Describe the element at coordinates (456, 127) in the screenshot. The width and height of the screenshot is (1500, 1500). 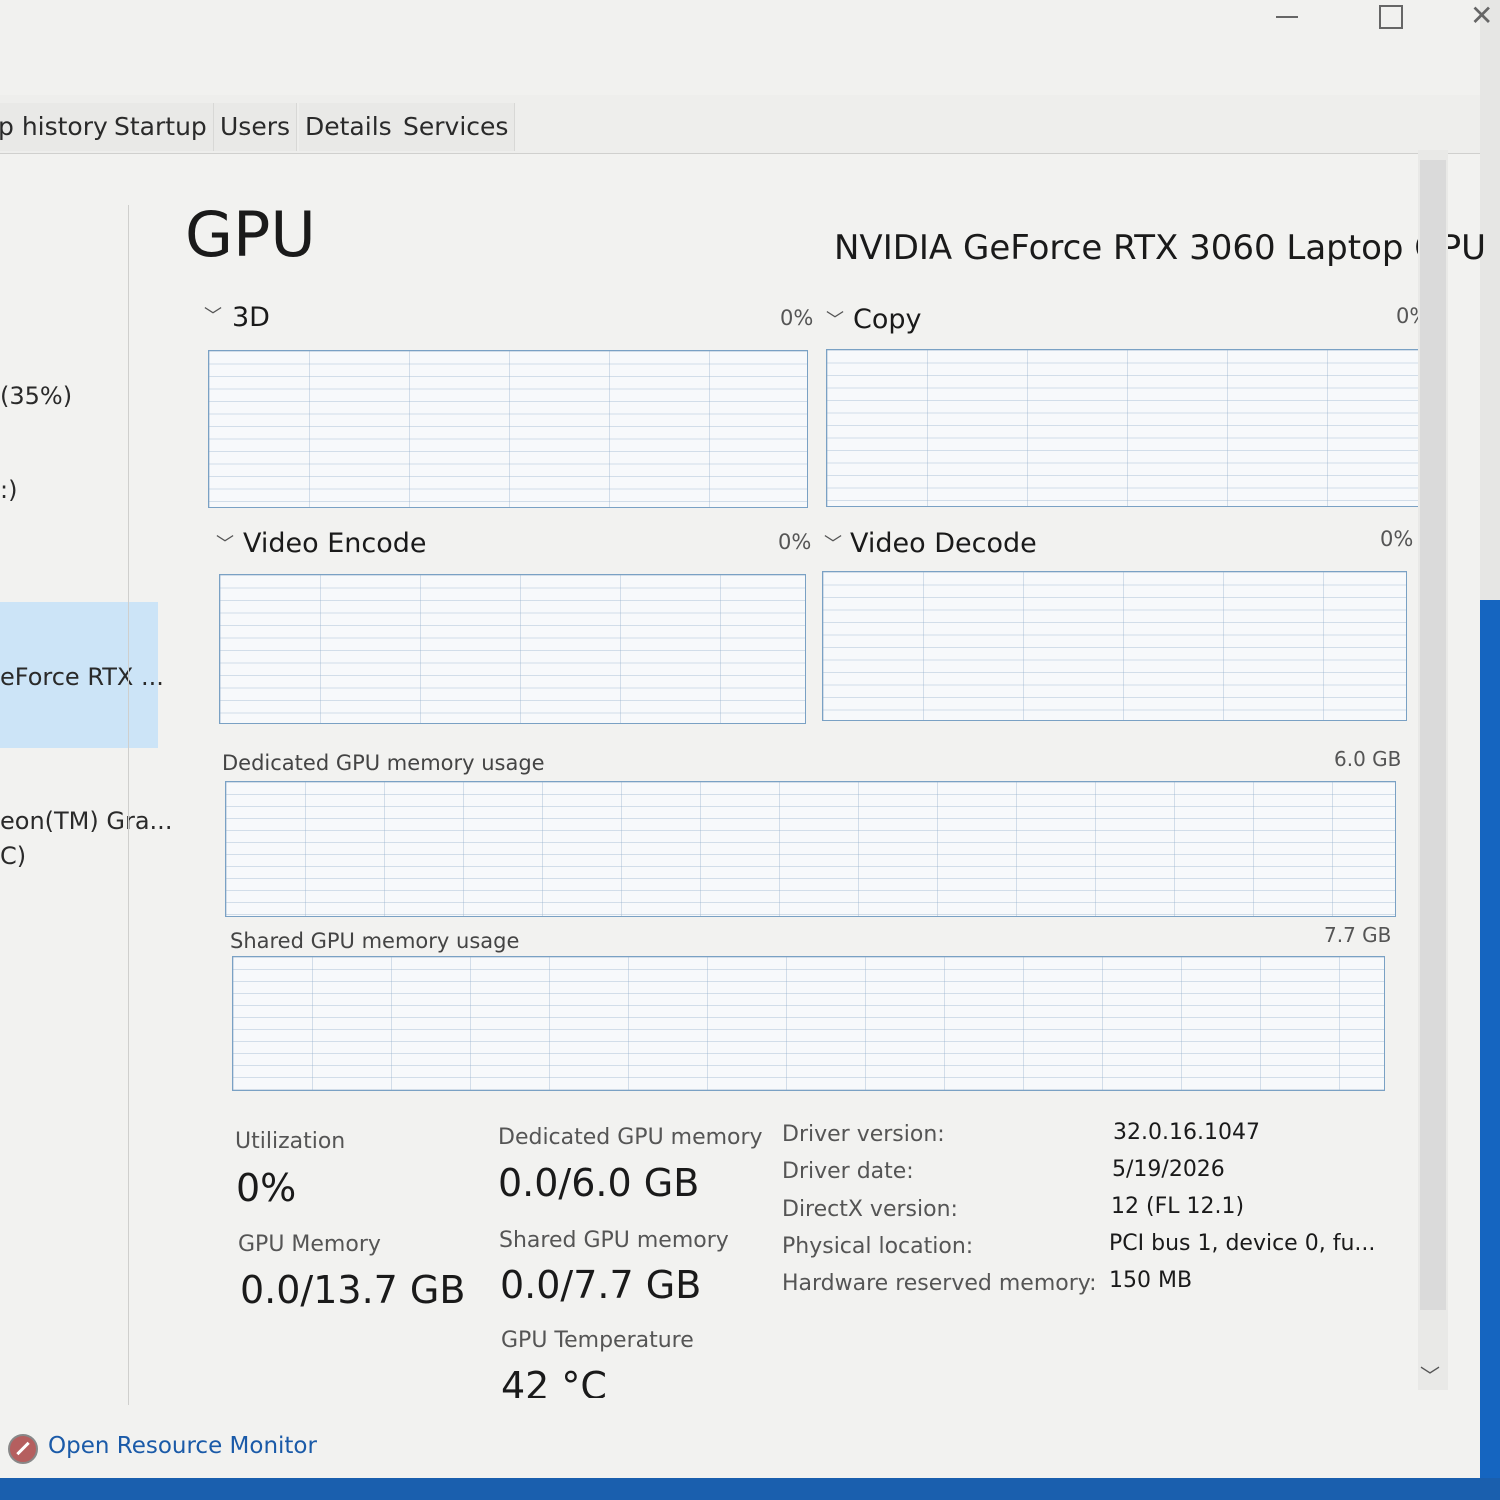
I see `tab-services: Services` at that location.